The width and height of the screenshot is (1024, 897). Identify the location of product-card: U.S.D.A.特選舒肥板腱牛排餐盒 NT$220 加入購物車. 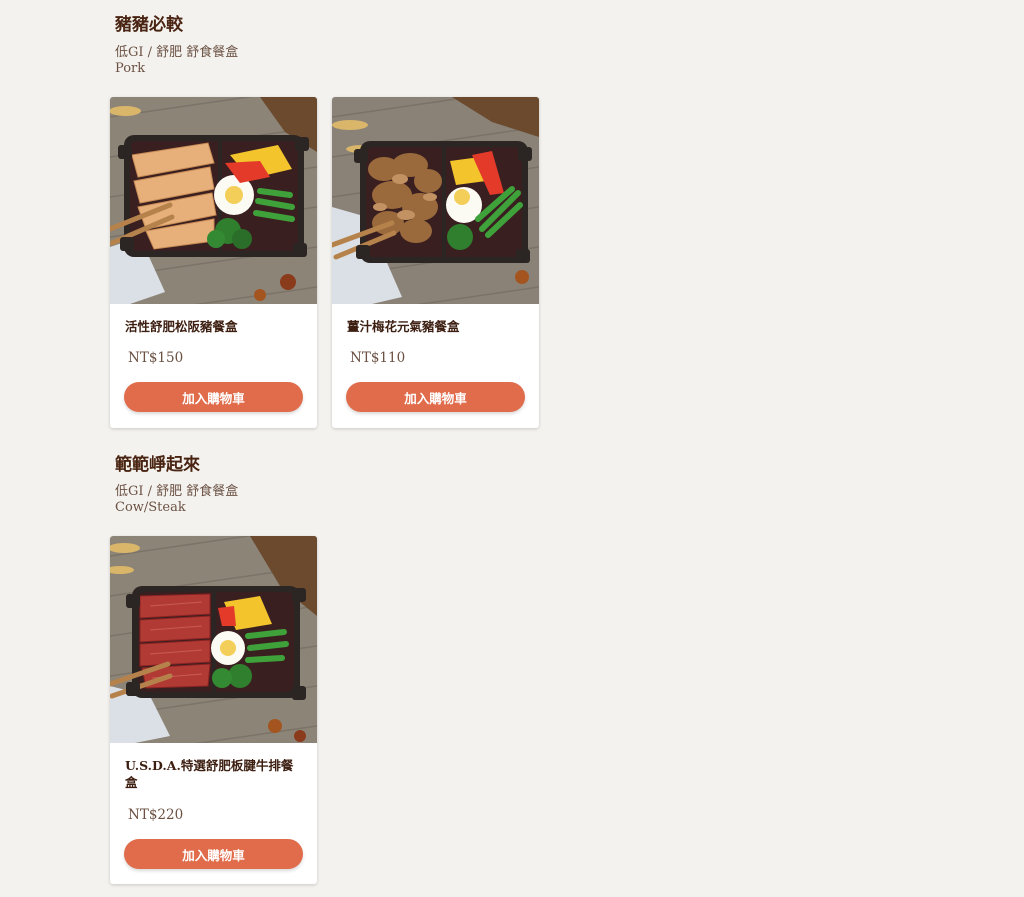
(213, 710).